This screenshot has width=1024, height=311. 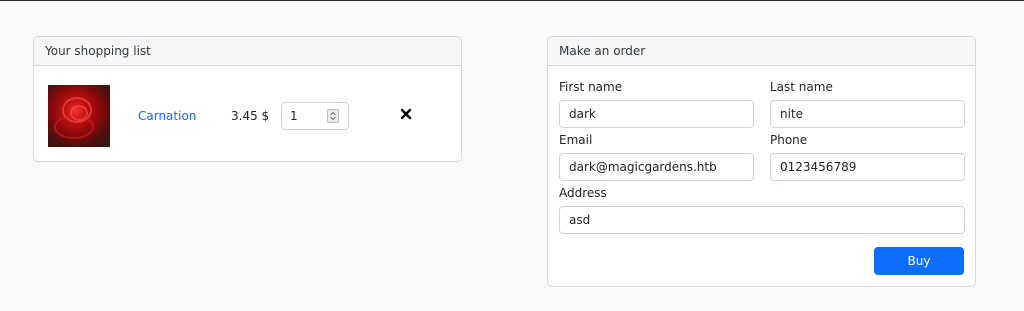 I want to click on address-field, so click(x=762, y=220).